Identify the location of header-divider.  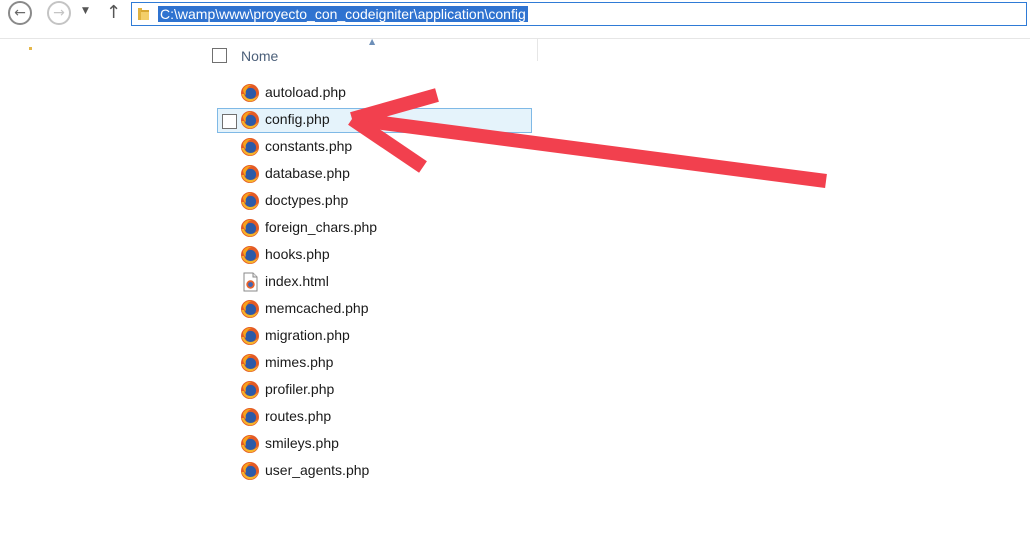
(515, 38).